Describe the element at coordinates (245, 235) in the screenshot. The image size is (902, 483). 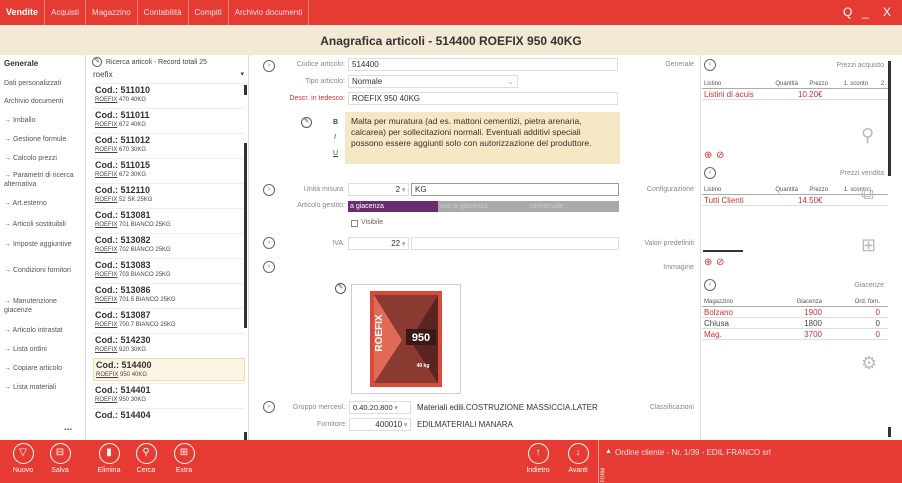
I see `scrollbar-track` at that location.